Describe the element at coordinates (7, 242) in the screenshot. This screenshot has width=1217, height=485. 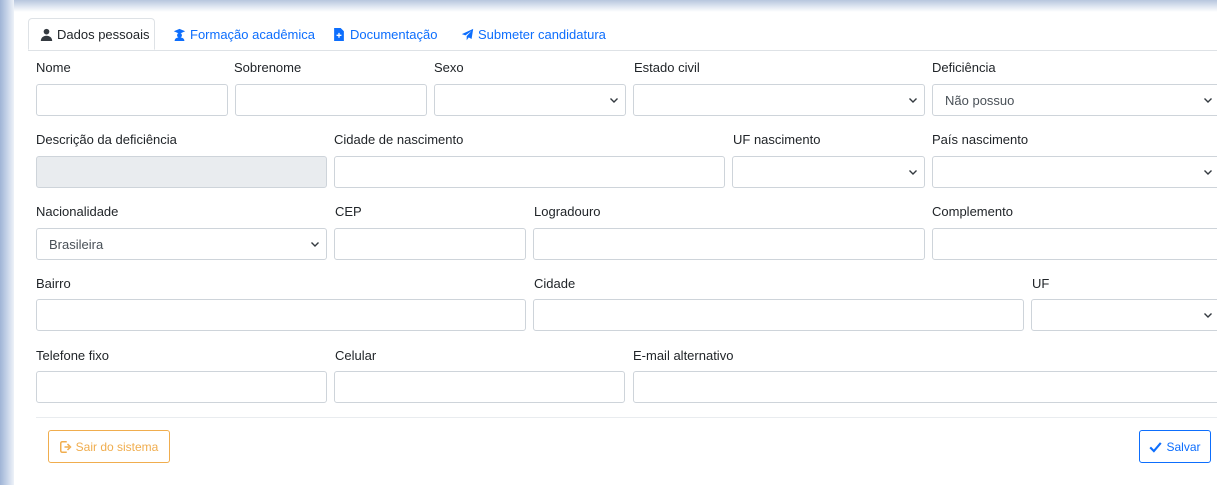
I see `window-frame-left` at that location.